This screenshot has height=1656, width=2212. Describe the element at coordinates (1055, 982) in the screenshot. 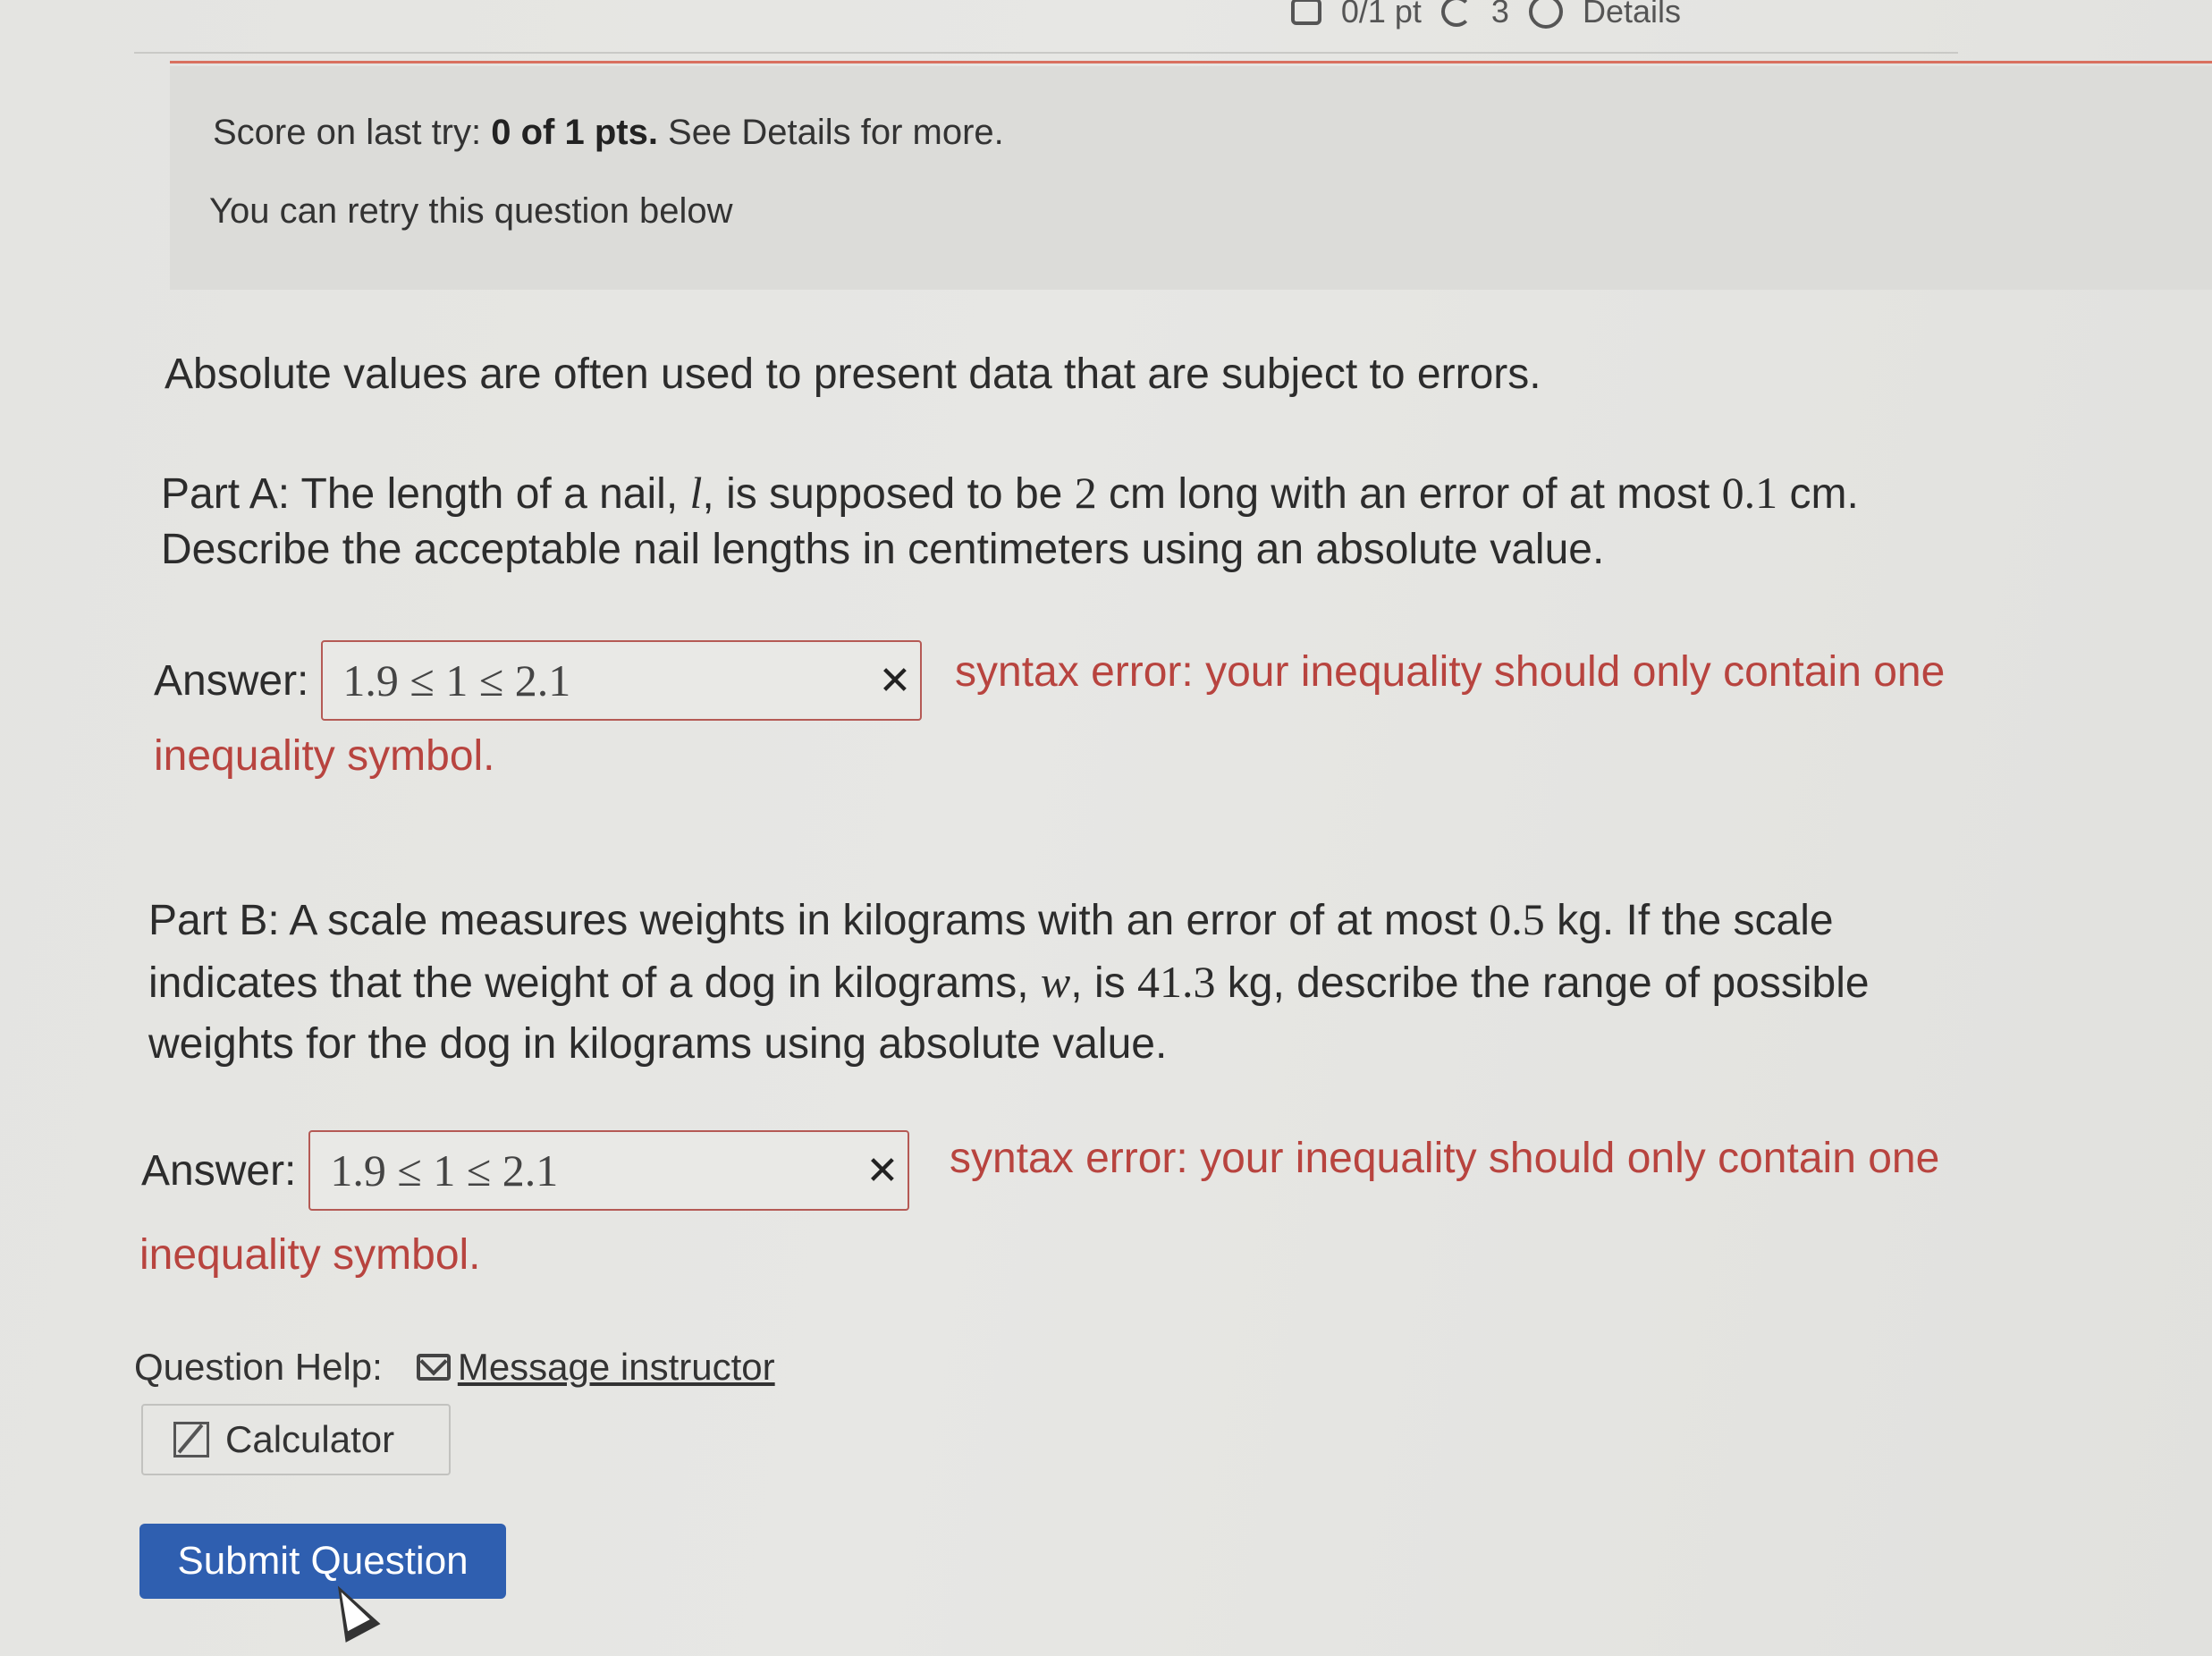

I see `part-b-variable: w` at that location.